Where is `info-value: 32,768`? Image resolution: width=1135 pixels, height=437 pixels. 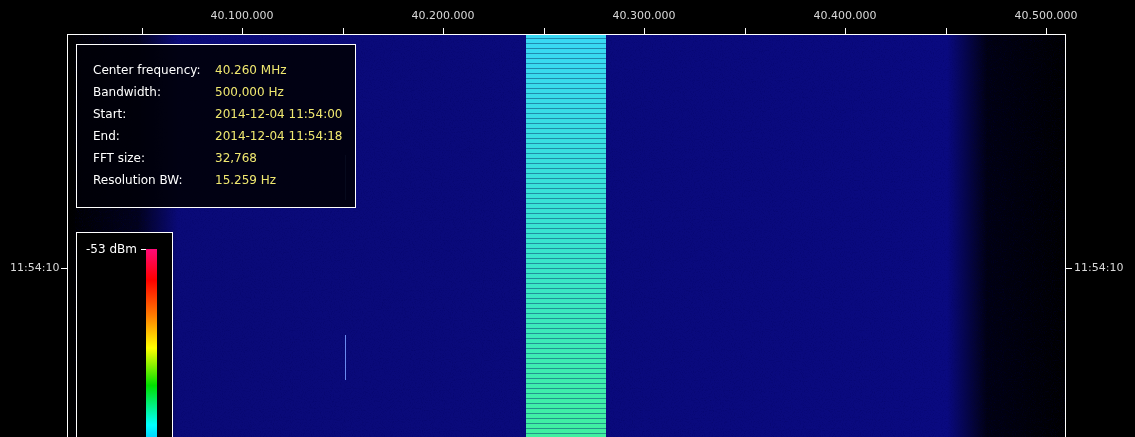 info-value: 32,768 is located at coordinates (236, 158).